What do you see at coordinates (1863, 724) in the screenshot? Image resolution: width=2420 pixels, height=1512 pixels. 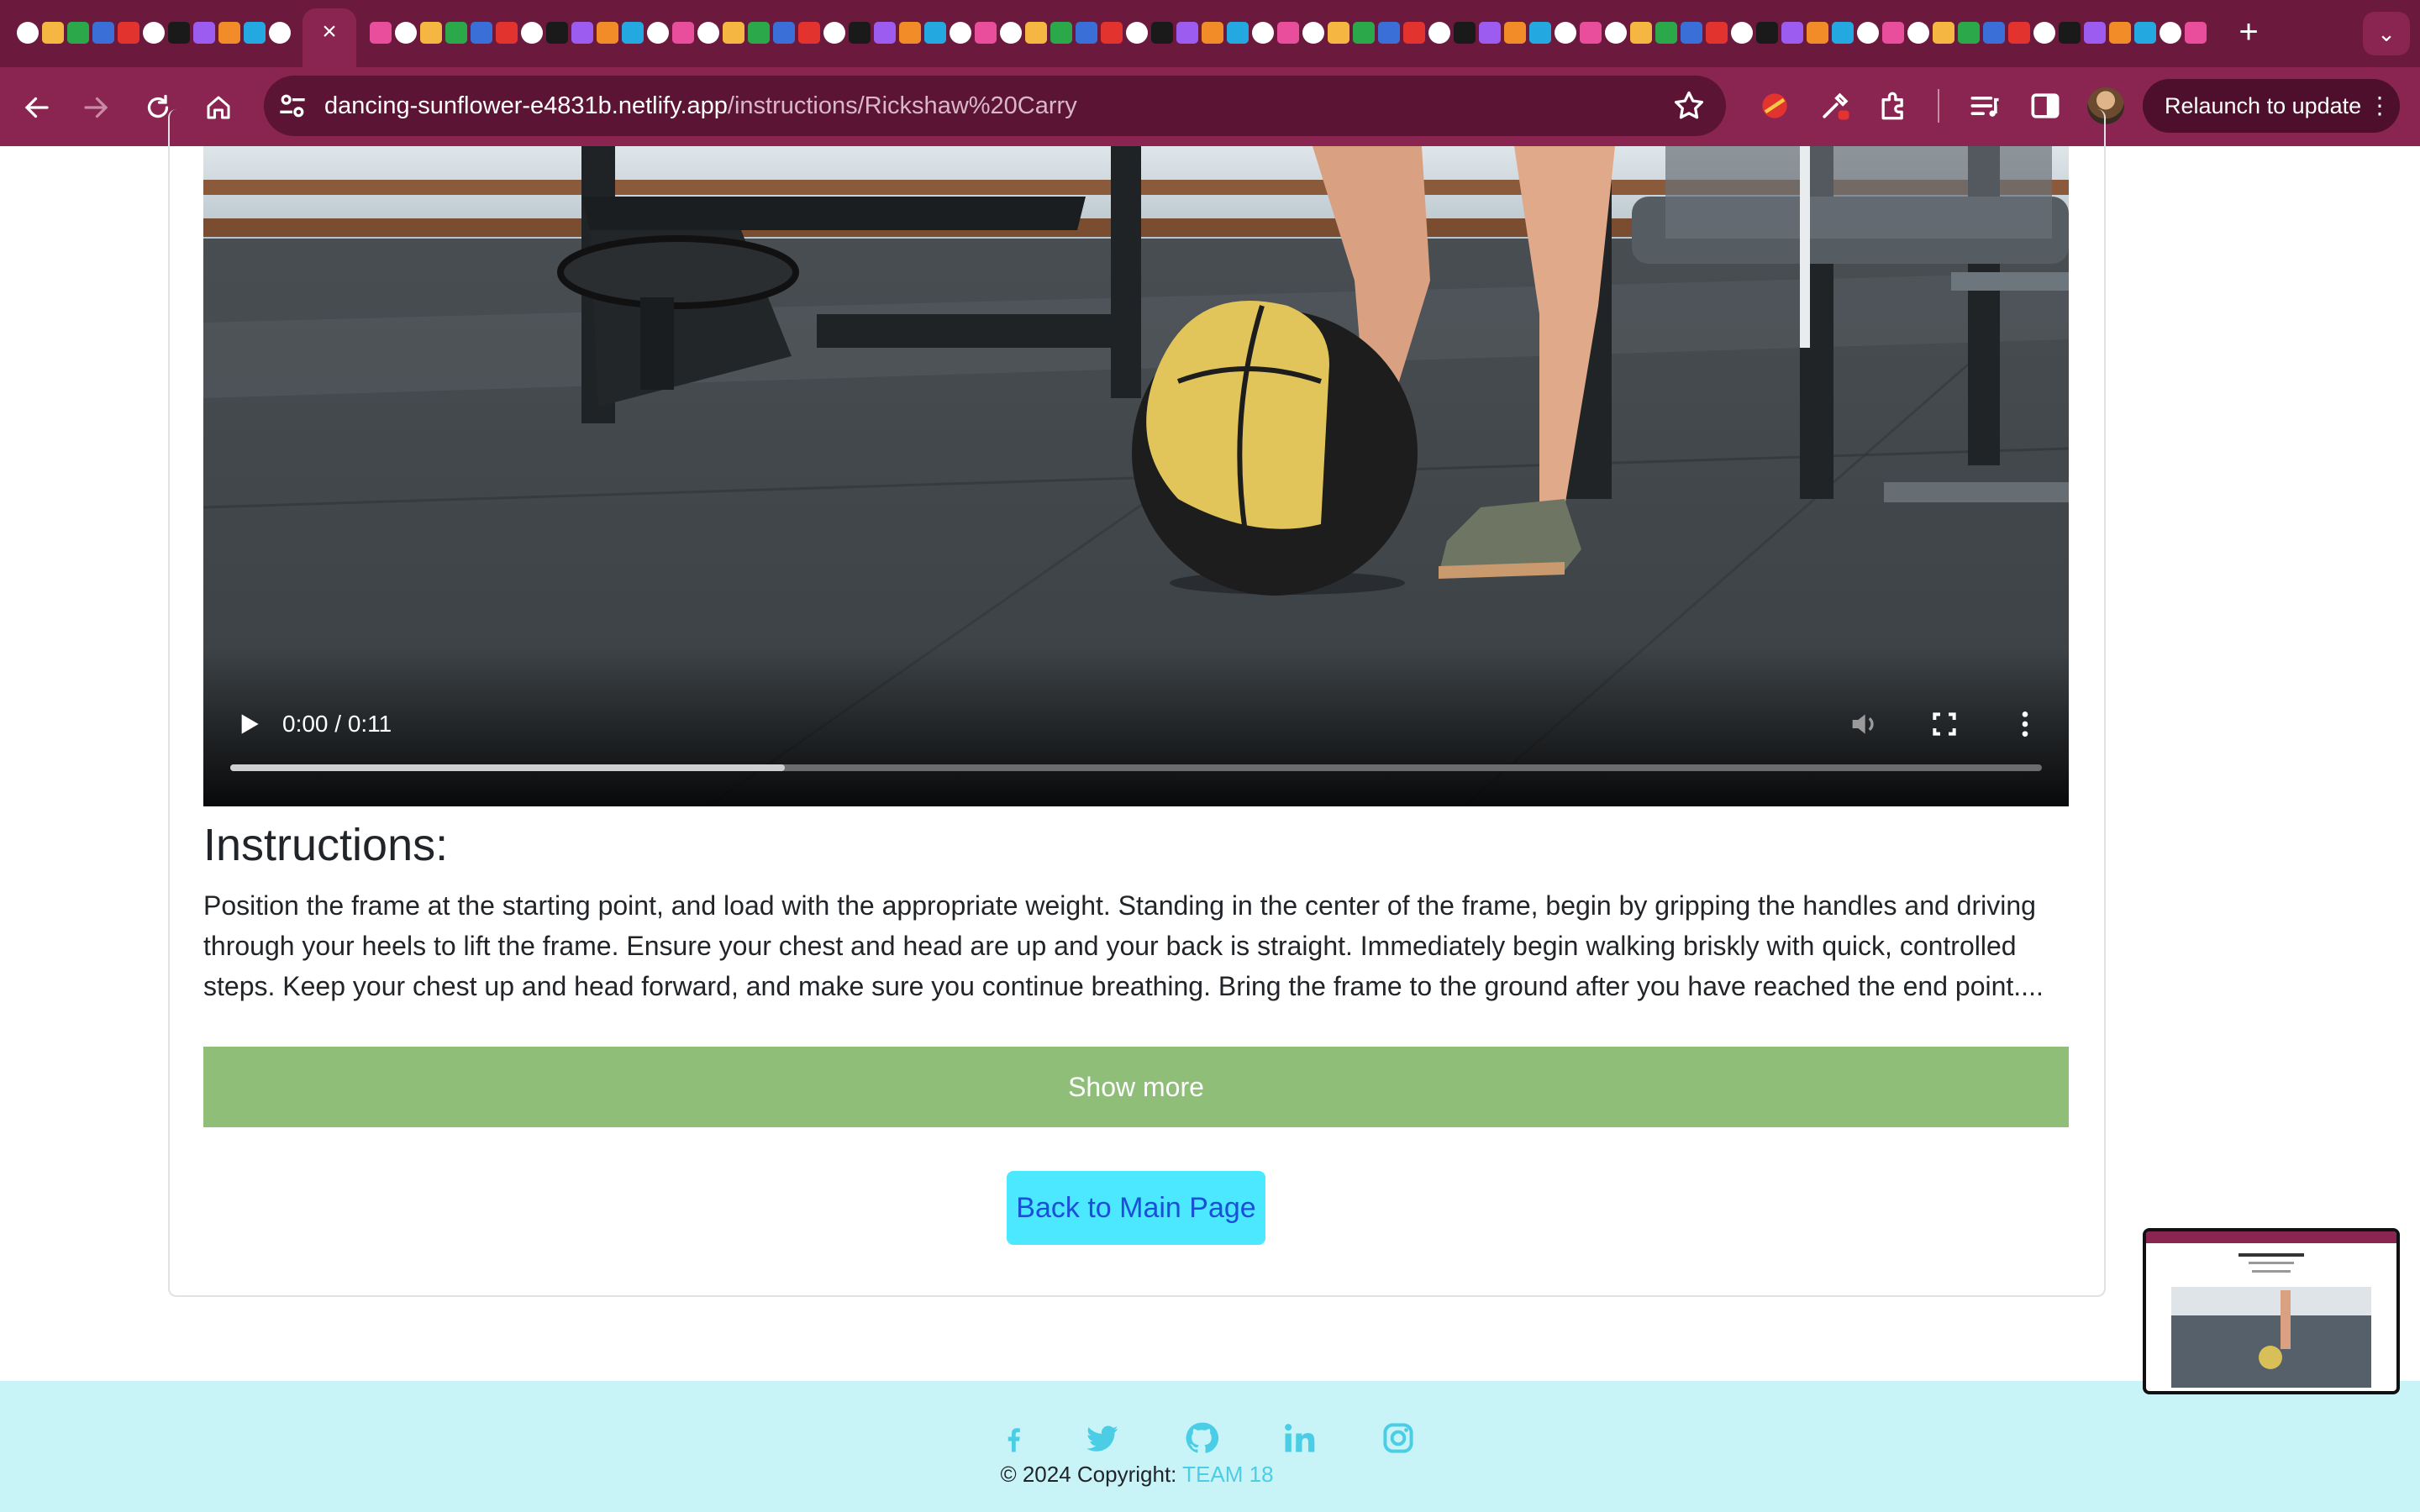 I see `volume-icon` at bounding box center [1863, 724].